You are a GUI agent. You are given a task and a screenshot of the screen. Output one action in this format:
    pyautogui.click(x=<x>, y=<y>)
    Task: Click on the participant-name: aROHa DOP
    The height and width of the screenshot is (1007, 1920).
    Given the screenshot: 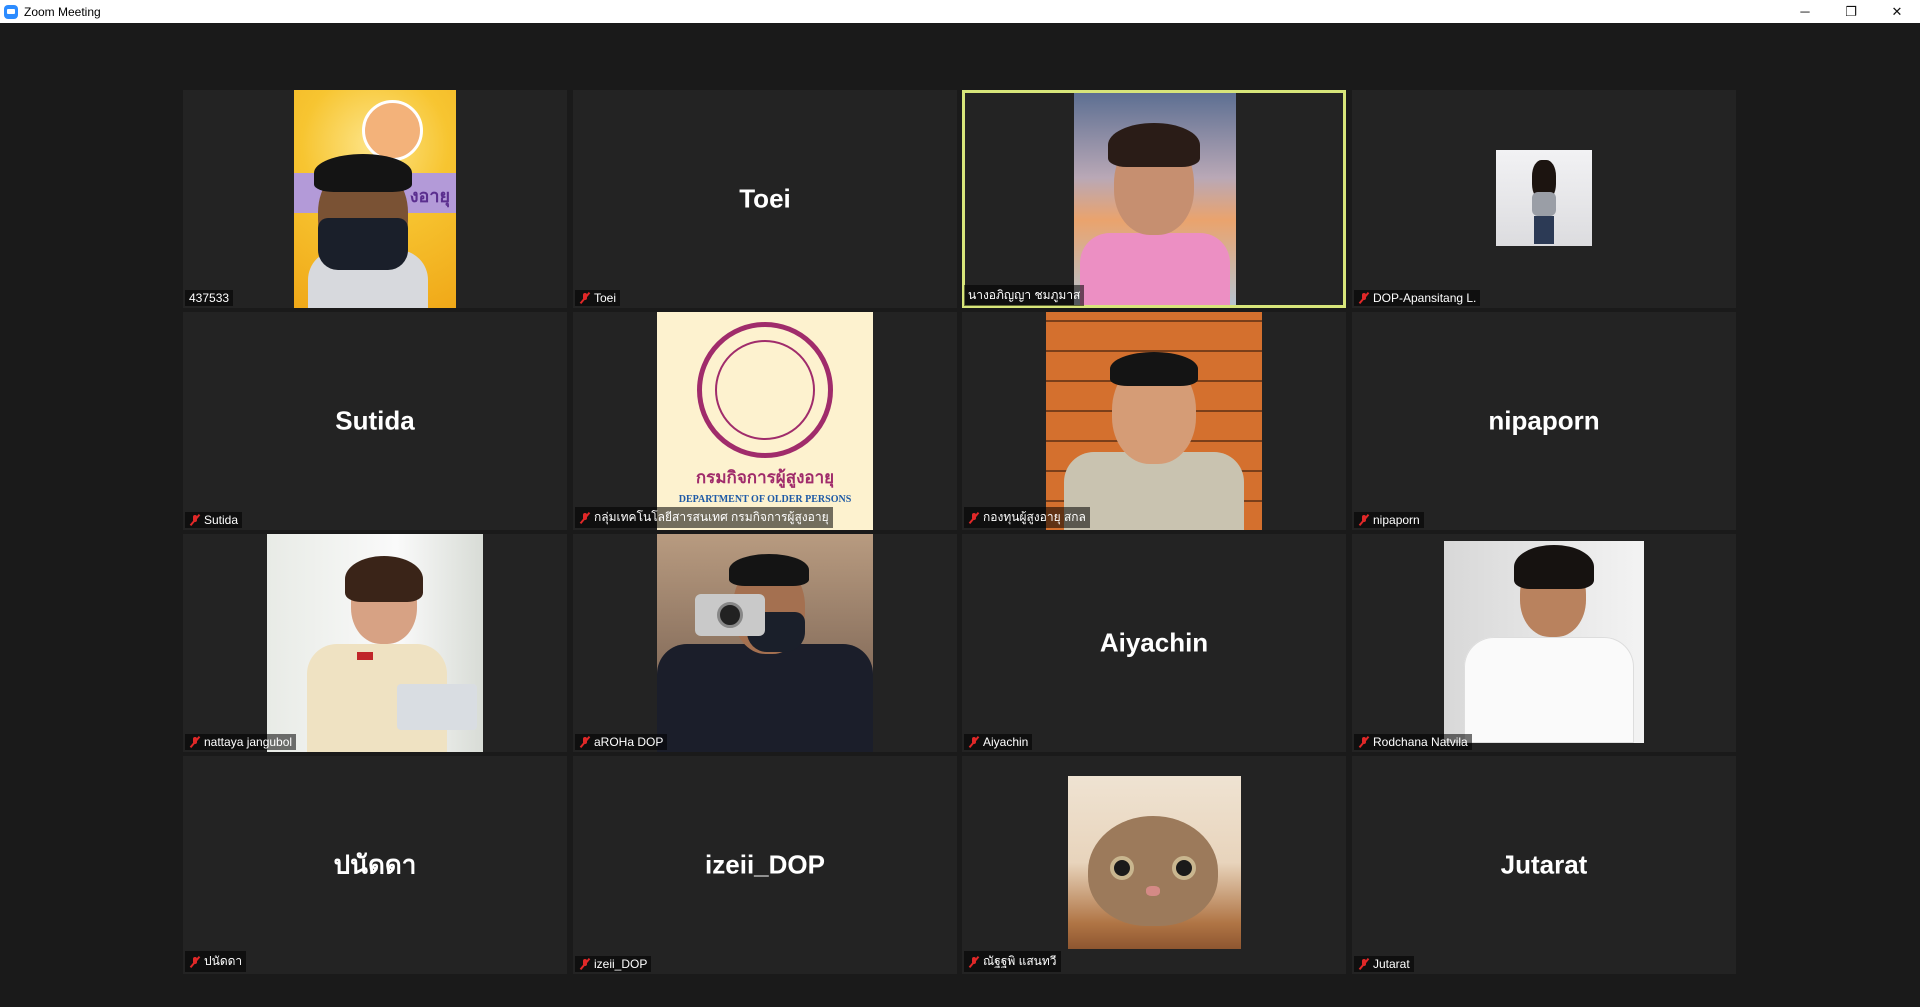 What is the action you would take?
    pyautogui.click(x=629, y=742)
    